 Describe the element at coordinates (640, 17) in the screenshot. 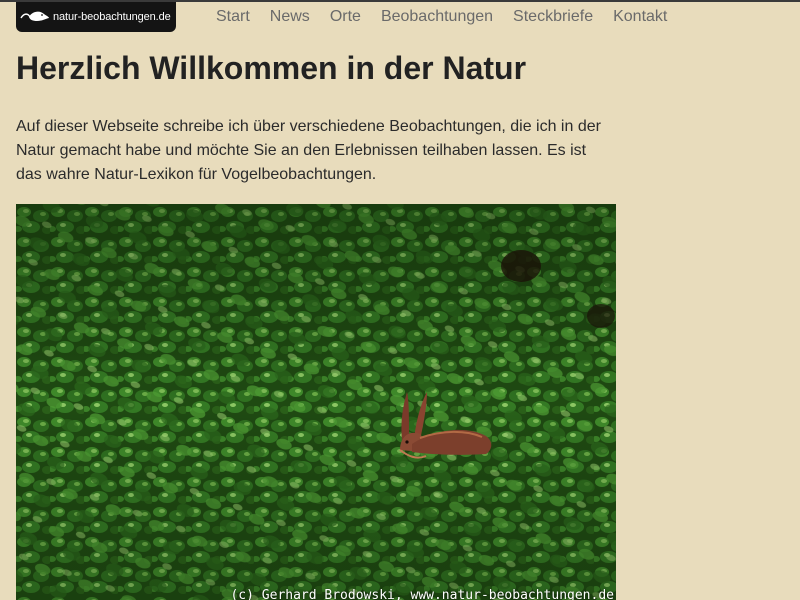

I see `nav-item-kontakt: Kontakt` at that location.